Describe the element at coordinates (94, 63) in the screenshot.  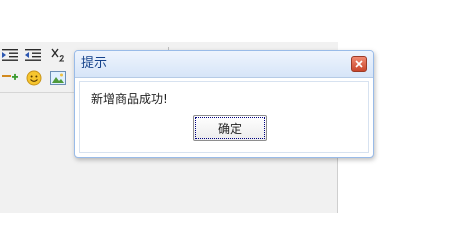
I see `dialog-title: 提示` at that location.